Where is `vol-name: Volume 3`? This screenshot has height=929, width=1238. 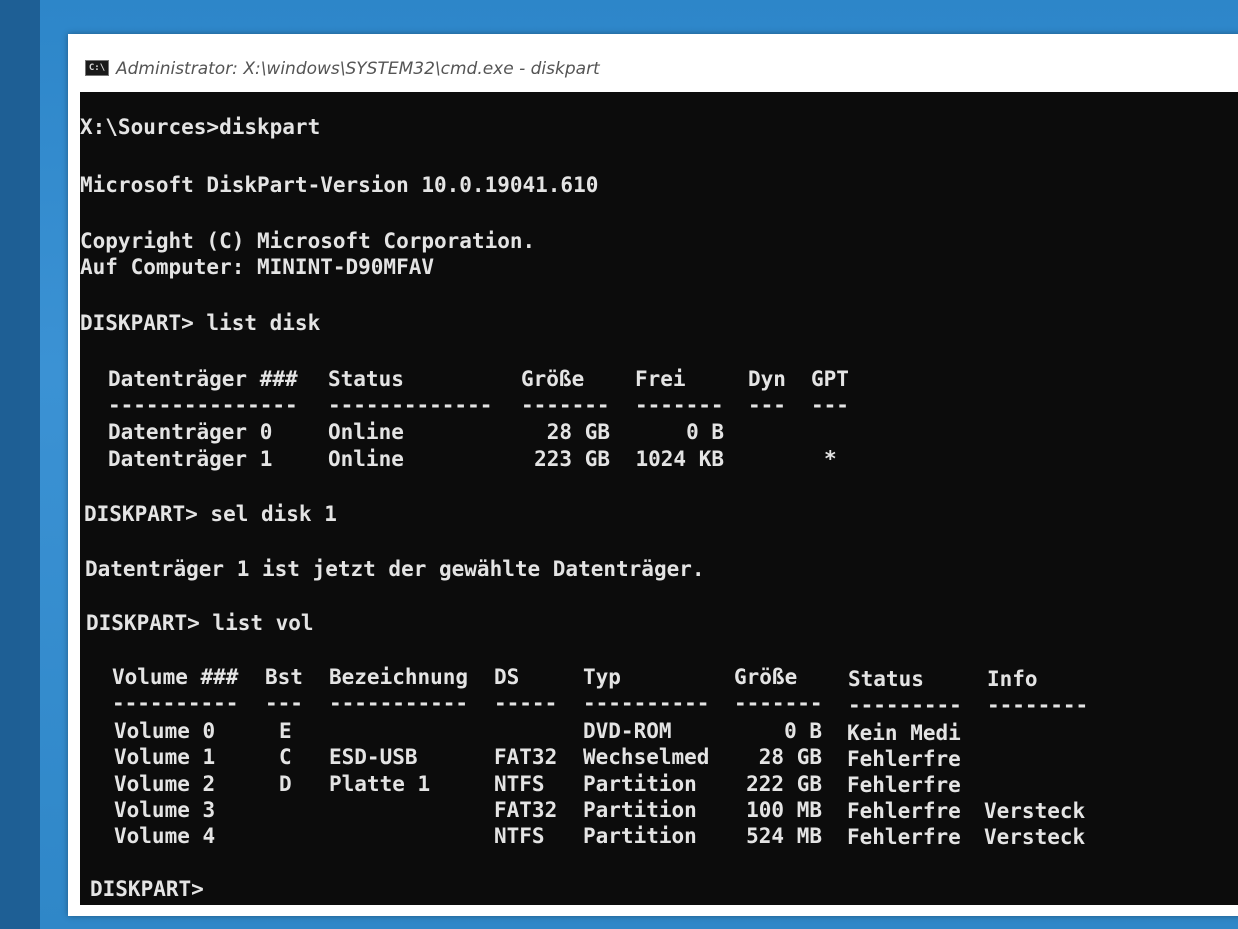
vol-name: Volume 3 is located at coordinates (165, 810).